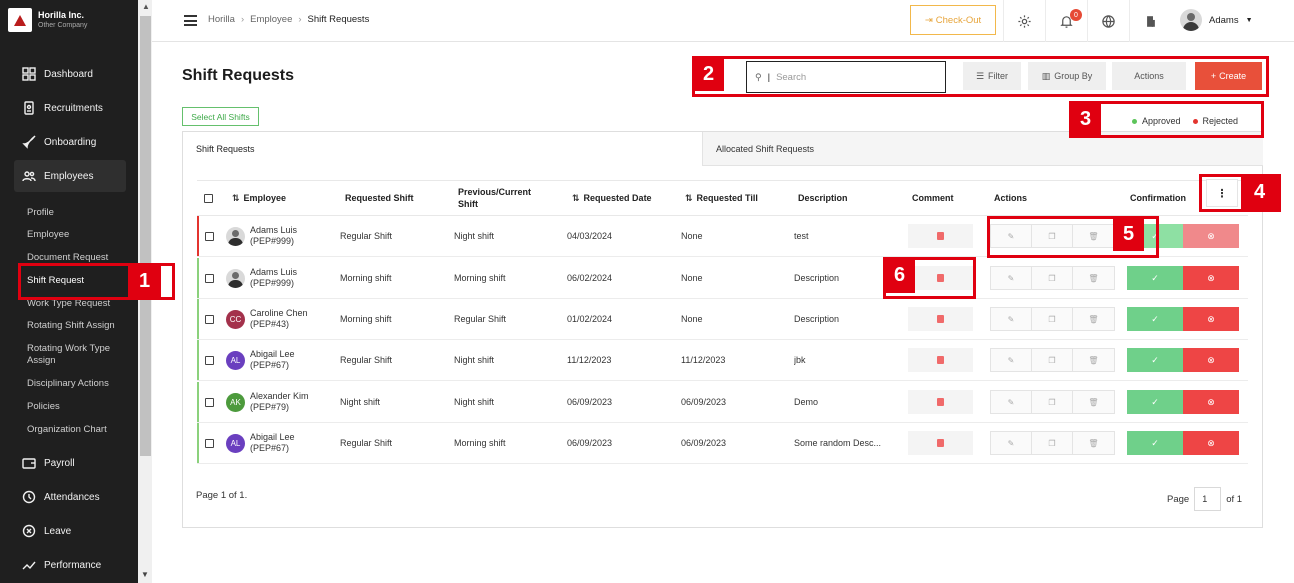  What do you see at coordinates (77, 355) in the screenshot?
I see `subnav-rotating-work-type-assign: Rotating Work Type Assign` at bounding box center [77, 355].